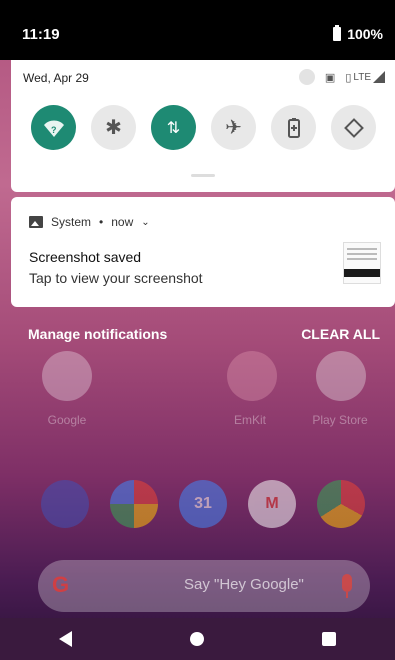 The height and width of the screenshot is (660, 395). Describe the element at coordinates (362, 273) in the screenshot. I see `thumbnail-bar` at that location.